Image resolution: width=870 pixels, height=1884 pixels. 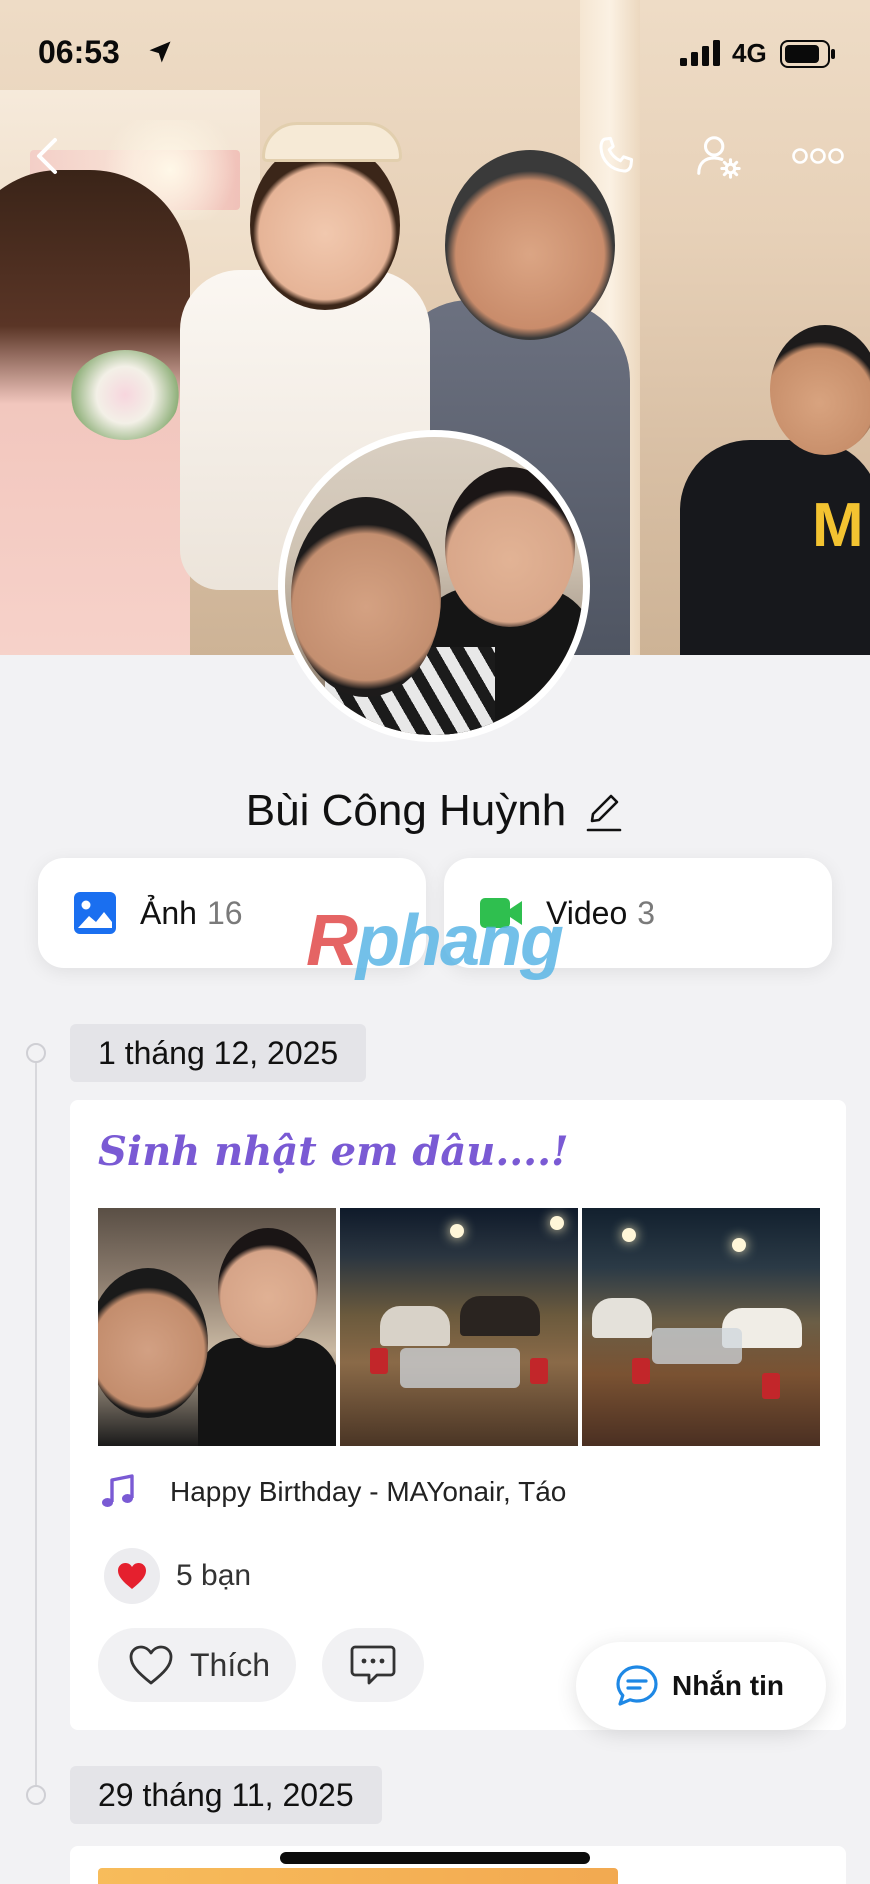 I want to click on reaction-bubble, so click(x=132, y=1576).